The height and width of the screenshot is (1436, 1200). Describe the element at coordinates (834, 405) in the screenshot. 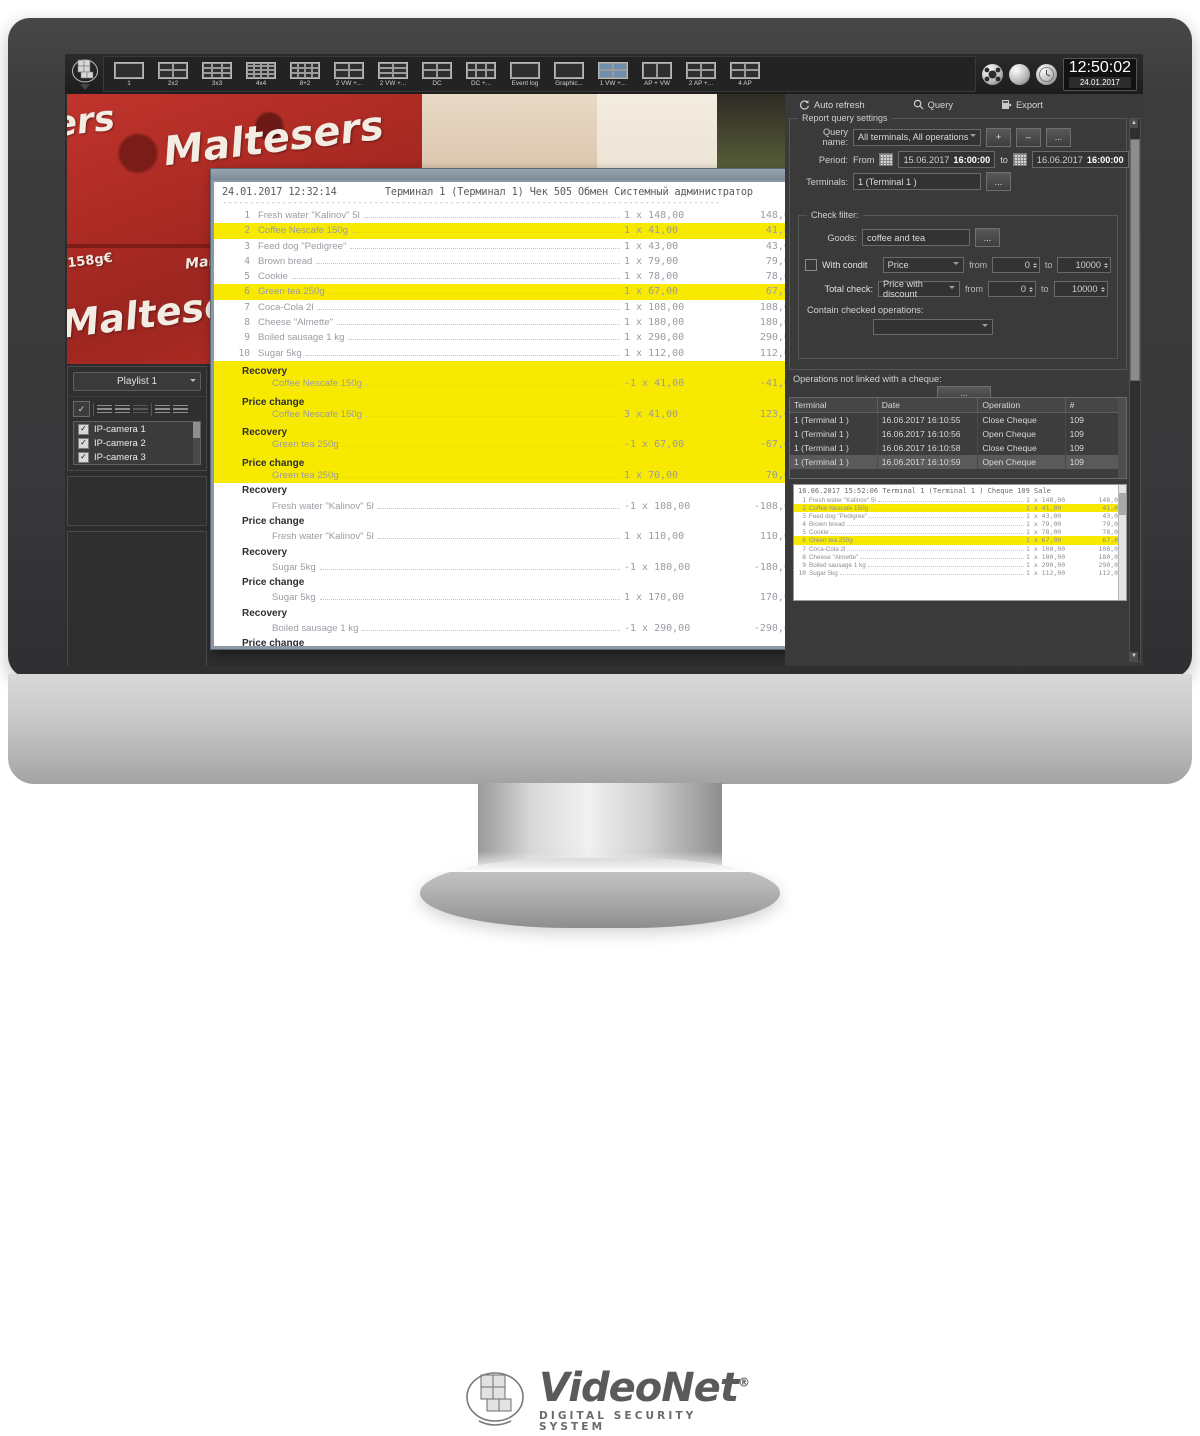

I see `table-column-header: Terminal` at that location.